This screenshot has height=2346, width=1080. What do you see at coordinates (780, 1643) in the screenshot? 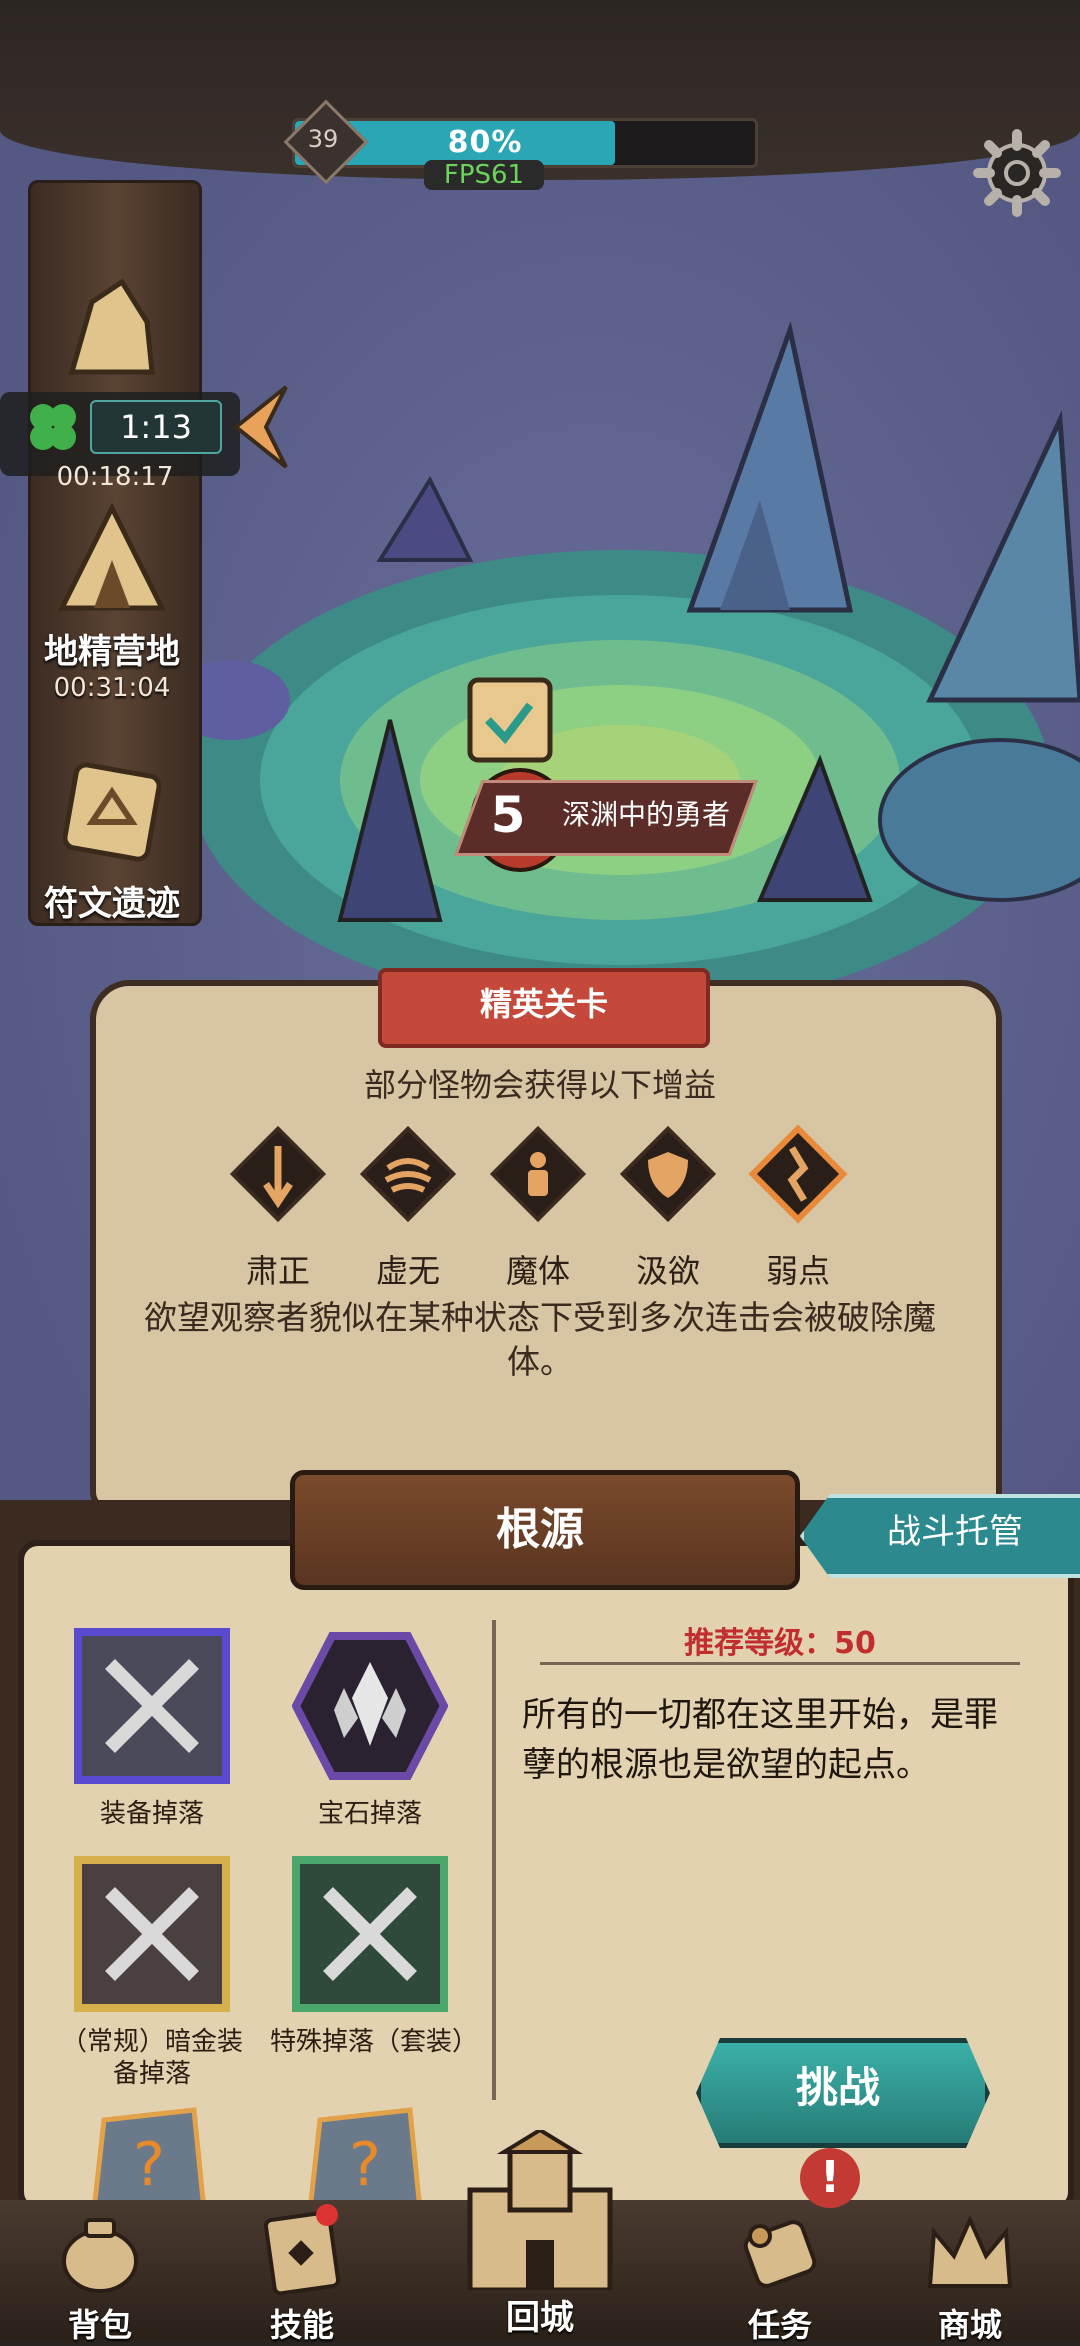
I see `recommended-level: 推荐等级：50` at bounding box center [780, 1643].